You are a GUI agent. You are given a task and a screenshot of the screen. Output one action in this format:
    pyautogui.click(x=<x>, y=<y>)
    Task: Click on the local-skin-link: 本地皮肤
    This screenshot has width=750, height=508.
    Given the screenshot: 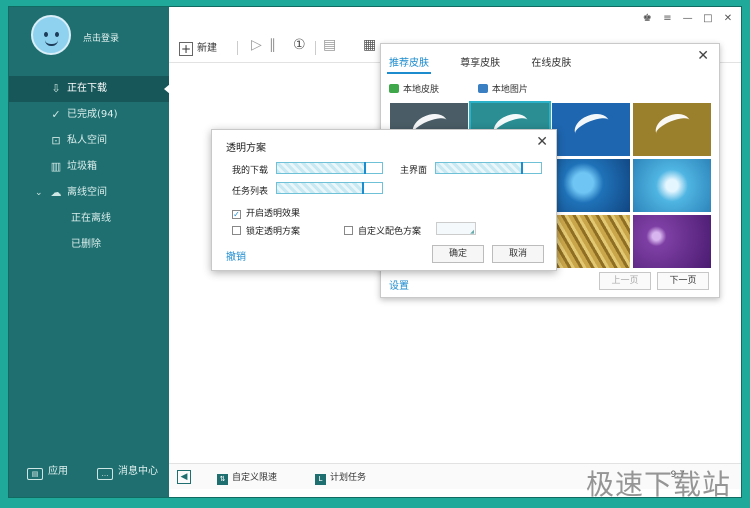 What is the action you would take?
    pyautogui.click(x=423, y=89)
    